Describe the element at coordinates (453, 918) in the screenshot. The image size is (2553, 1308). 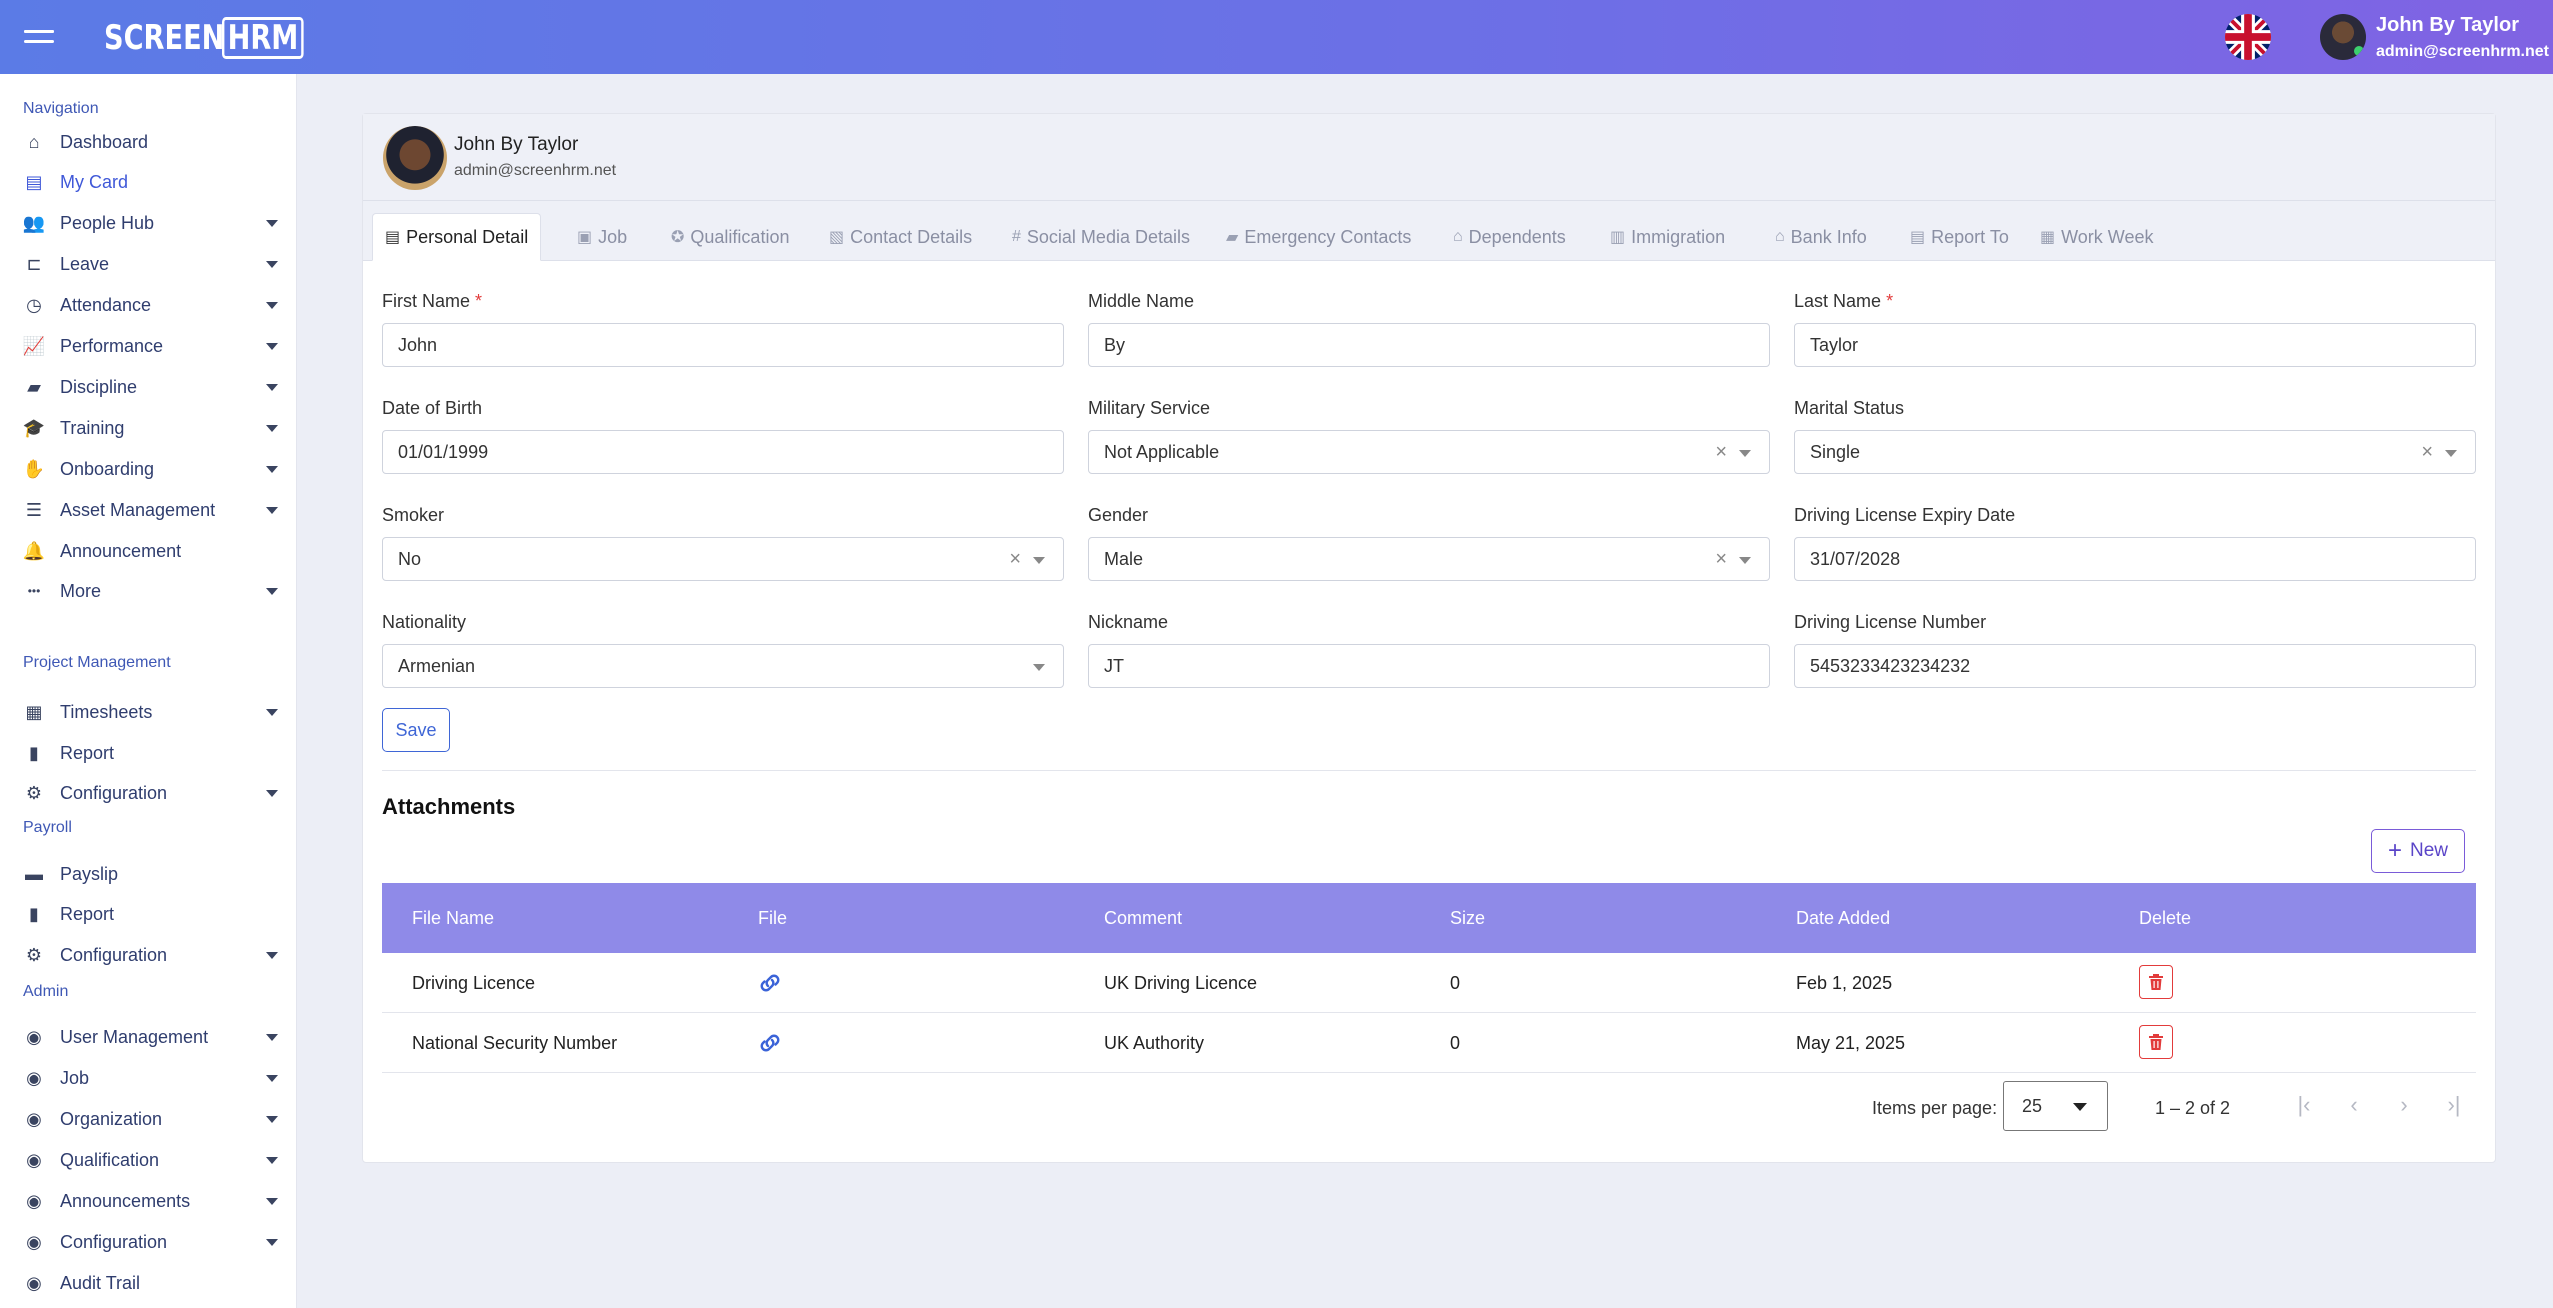
I see `column-header: File Name` at that location.